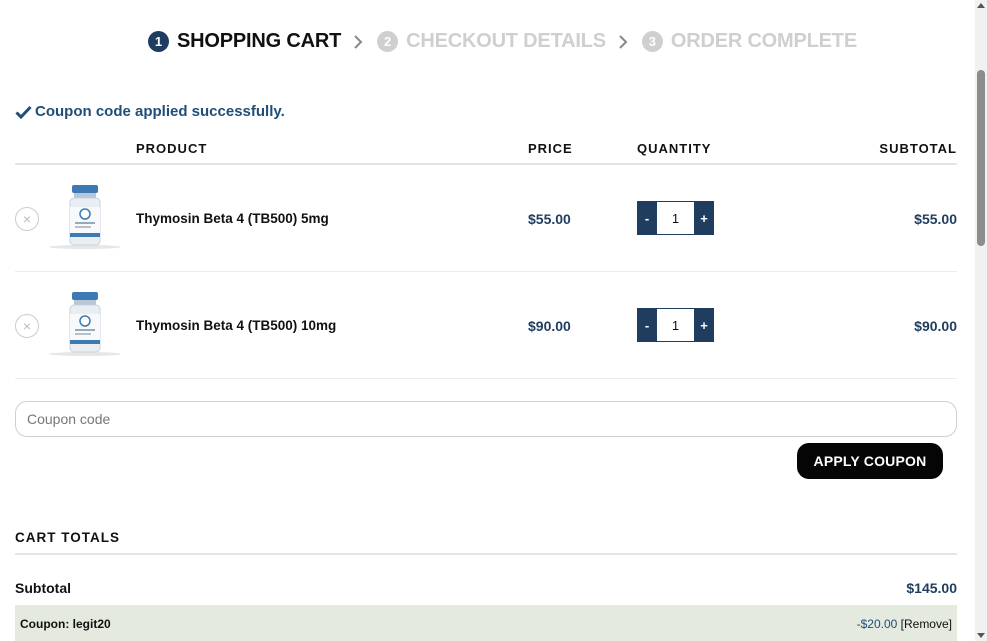 The image size is (987, 641). Describe the element at coordinates (550, 148) in the screenshot. I see `header-price: PRICE` at that location.